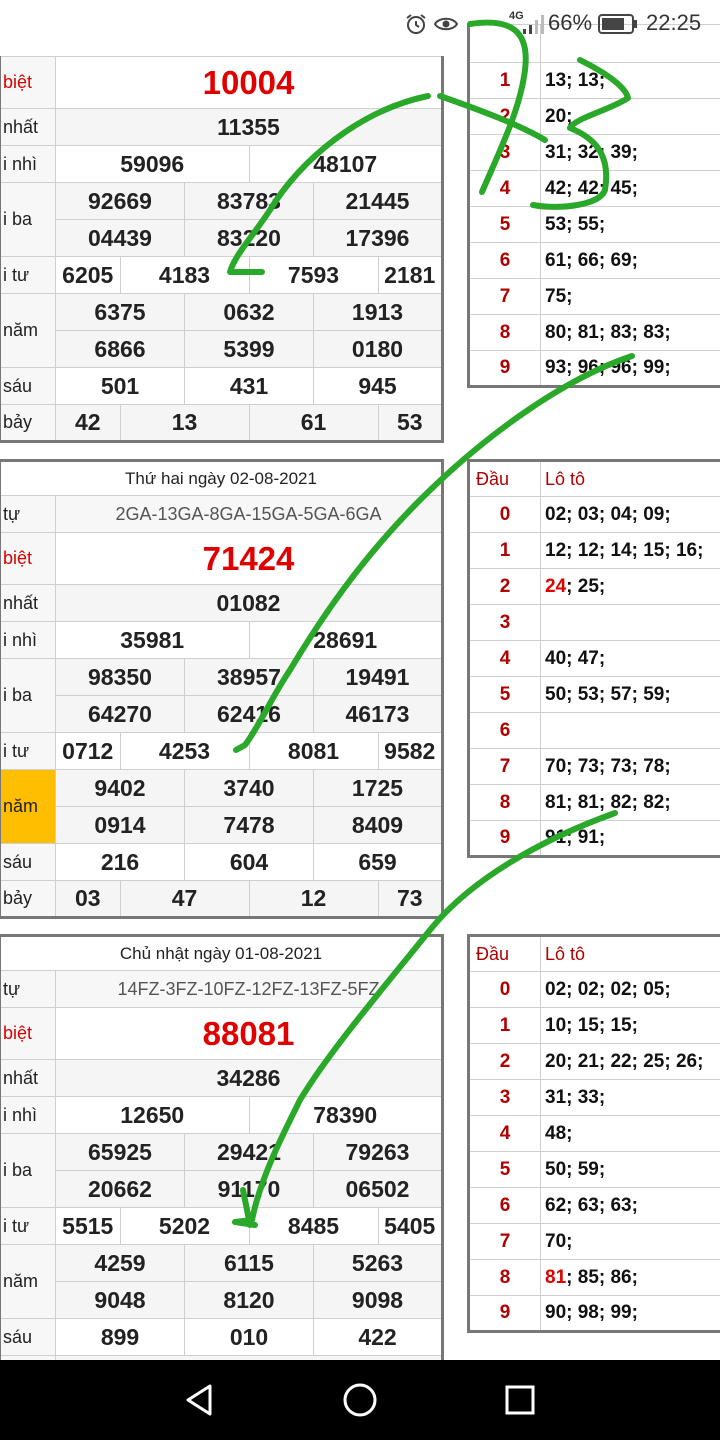 This screenshot has width=720, height=1440. What do you see at coordinates (120, 825) in the screenshot?
I see `prize-value: 0914` at bounding box center [120, 825].